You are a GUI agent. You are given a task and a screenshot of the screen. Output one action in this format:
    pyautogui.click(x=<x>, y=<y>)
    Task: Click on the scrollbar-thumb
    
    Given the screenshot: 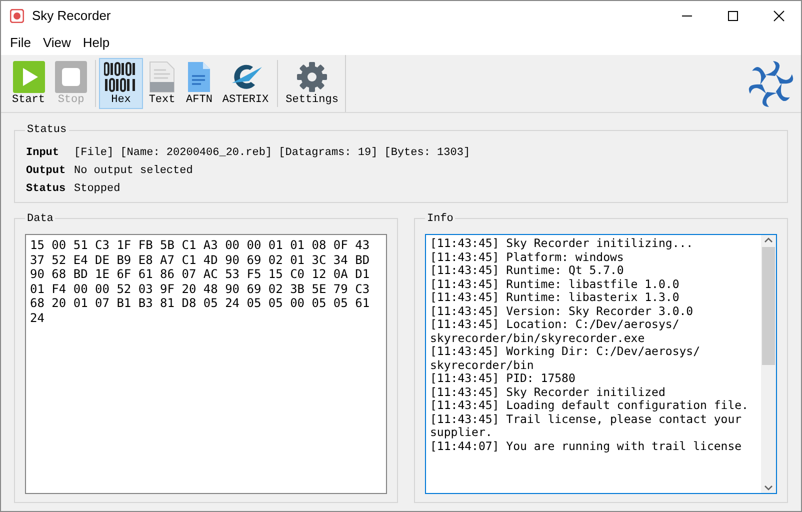 What is the action you would take?
    pyautogui.click(x=768, y=306)
    